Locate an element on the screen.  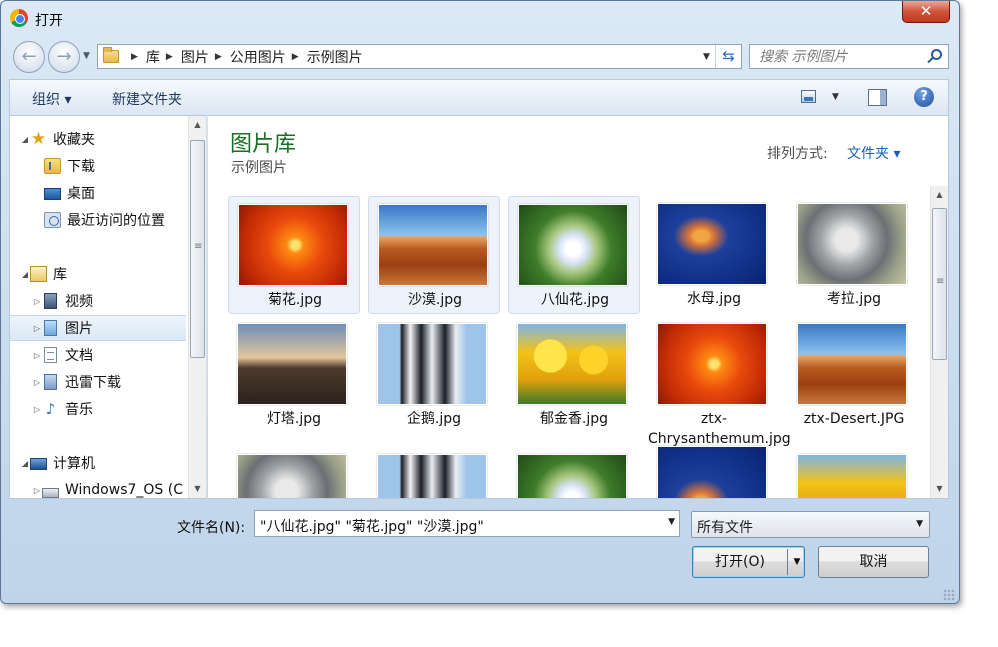
navigation-bar: ← → ▼ ▶ 库 ▶ 图片 ▶ 公用图片 ▶ 示例图片 ▼ ⇆ is located at coordinates (480, 57).